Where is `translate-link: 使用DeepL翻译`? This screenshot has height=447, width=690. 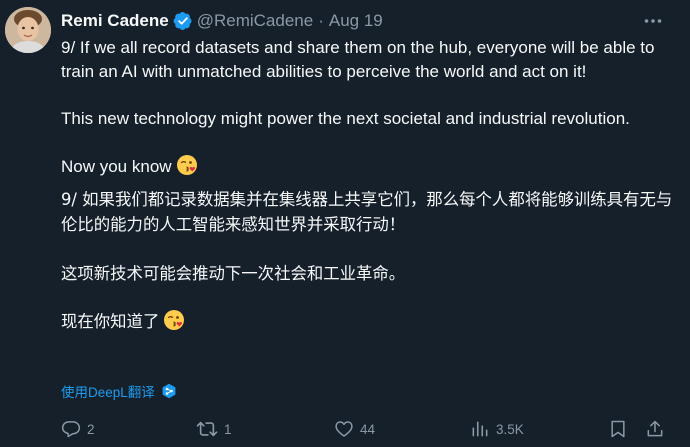
translate-link: 使用DeepL翻译 is located at coordinates (119, 391).